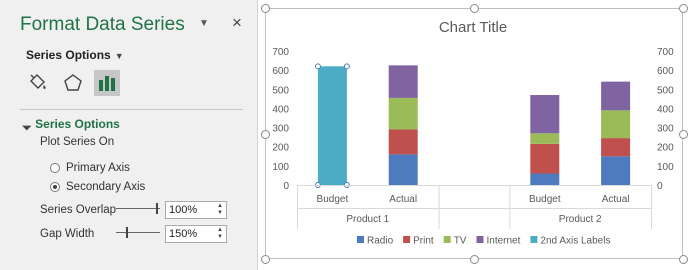 Image resolution: width=696 pixels, height=270 pixels. What do you see at coordinates (191, 234) in the screenshot?
I see `gap-width-input` at bounding box center [191, 234].